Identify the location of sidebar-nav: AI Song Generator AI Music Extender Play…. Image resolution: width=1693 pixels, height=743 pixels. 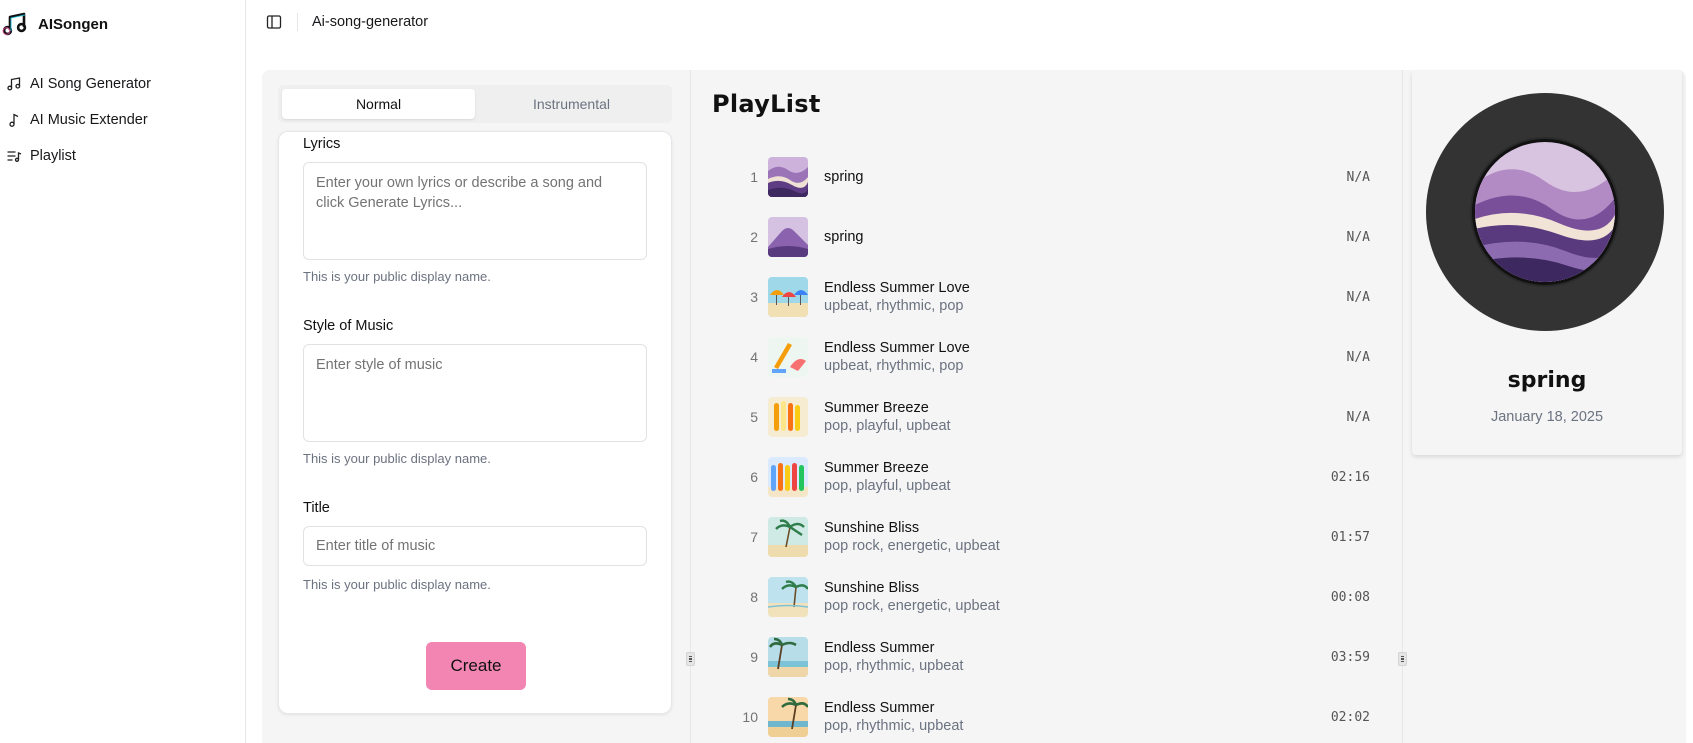
(122, 120).